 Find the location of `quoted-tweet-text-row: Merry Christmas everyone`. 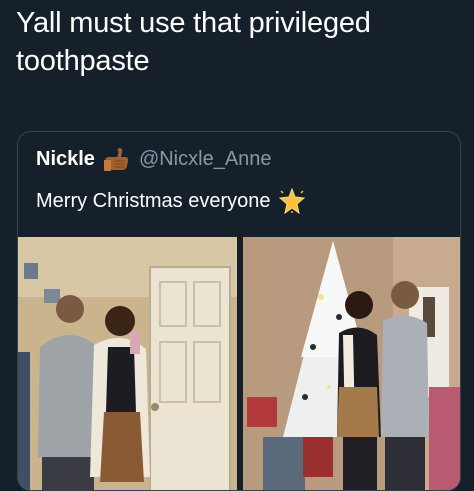

quoted-tweet-text-row: Merry Christmas everyone is located at coordinates (170, 201).